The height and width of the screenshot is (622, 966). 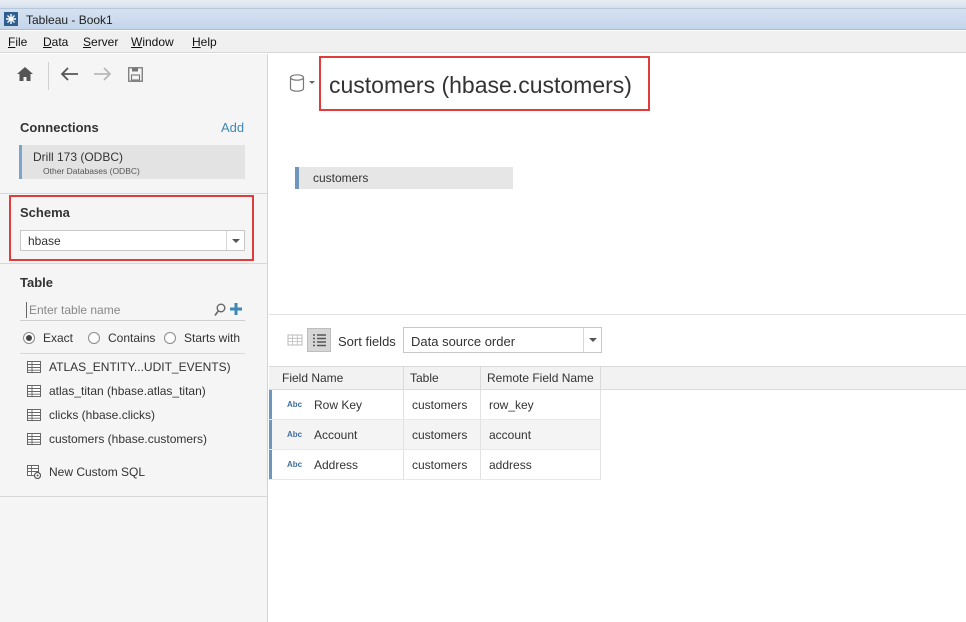 What do you see at coordinates (152, 42) in the screenshot?
I see `menu-window: Window` at bounding box center [152, 42].